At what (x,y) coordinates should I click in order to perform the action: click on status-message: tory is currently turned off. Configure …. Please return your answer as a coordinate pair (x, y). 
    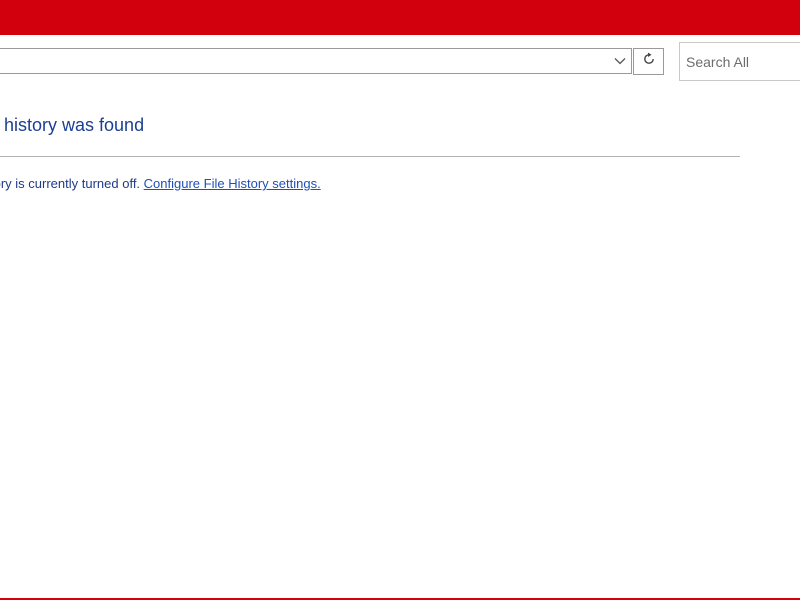
    Looking at the image, I should click on (160, 183).